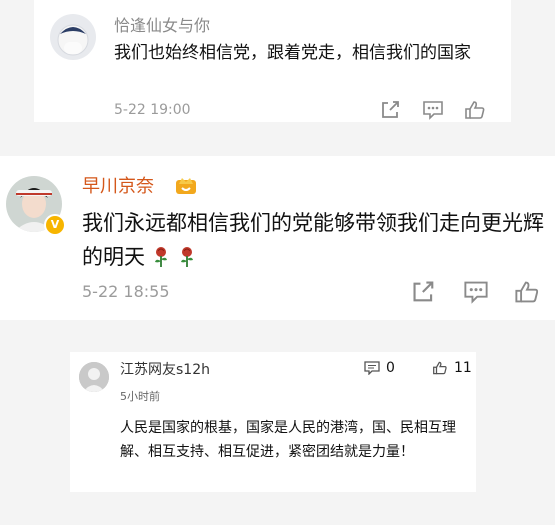  Describe the element at coordinates (313, 242) in the screenshot. I see `comment-text: 我们永远都相信我们的党能够带领我们走向更光辉的明天` at that location.